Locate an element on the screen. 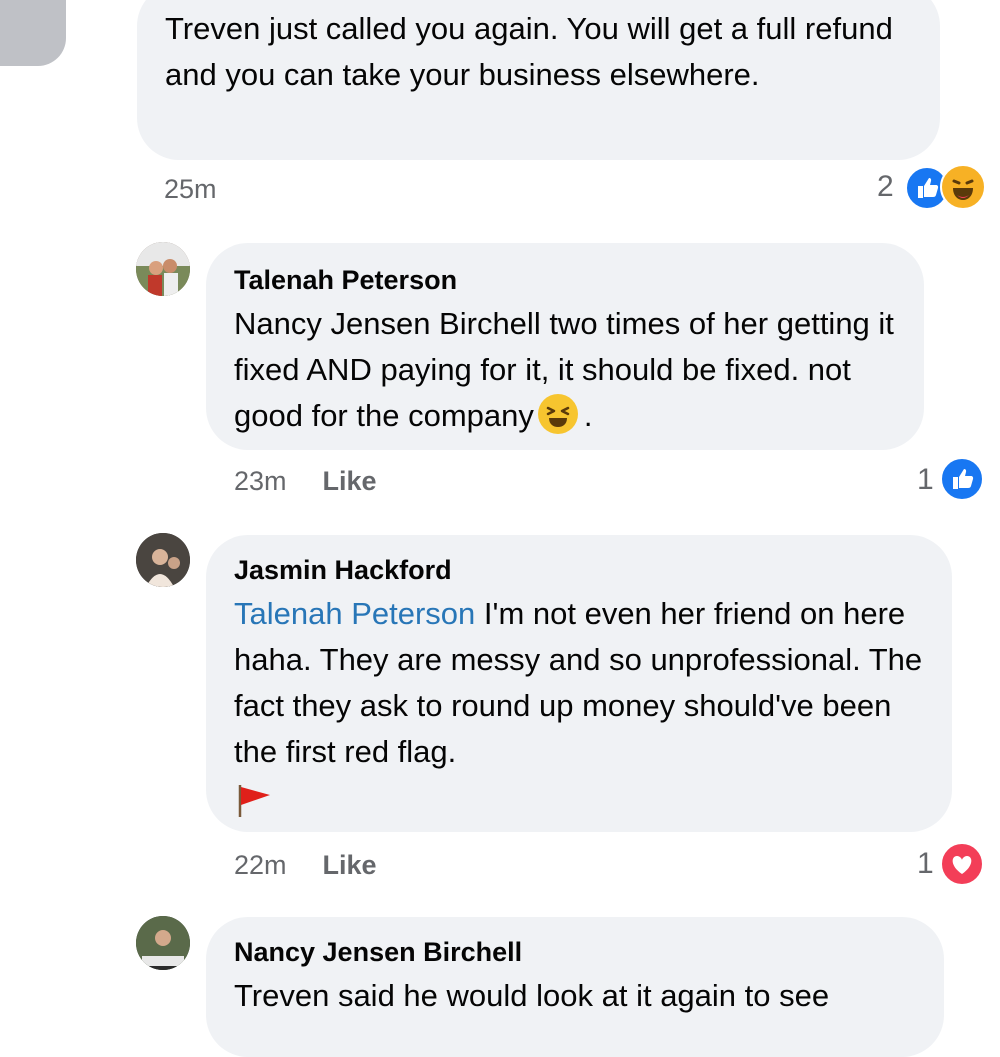 This screenshot has height=1057, width=1000. comment-timestamp: 22m is located at coordinates (260, 865).